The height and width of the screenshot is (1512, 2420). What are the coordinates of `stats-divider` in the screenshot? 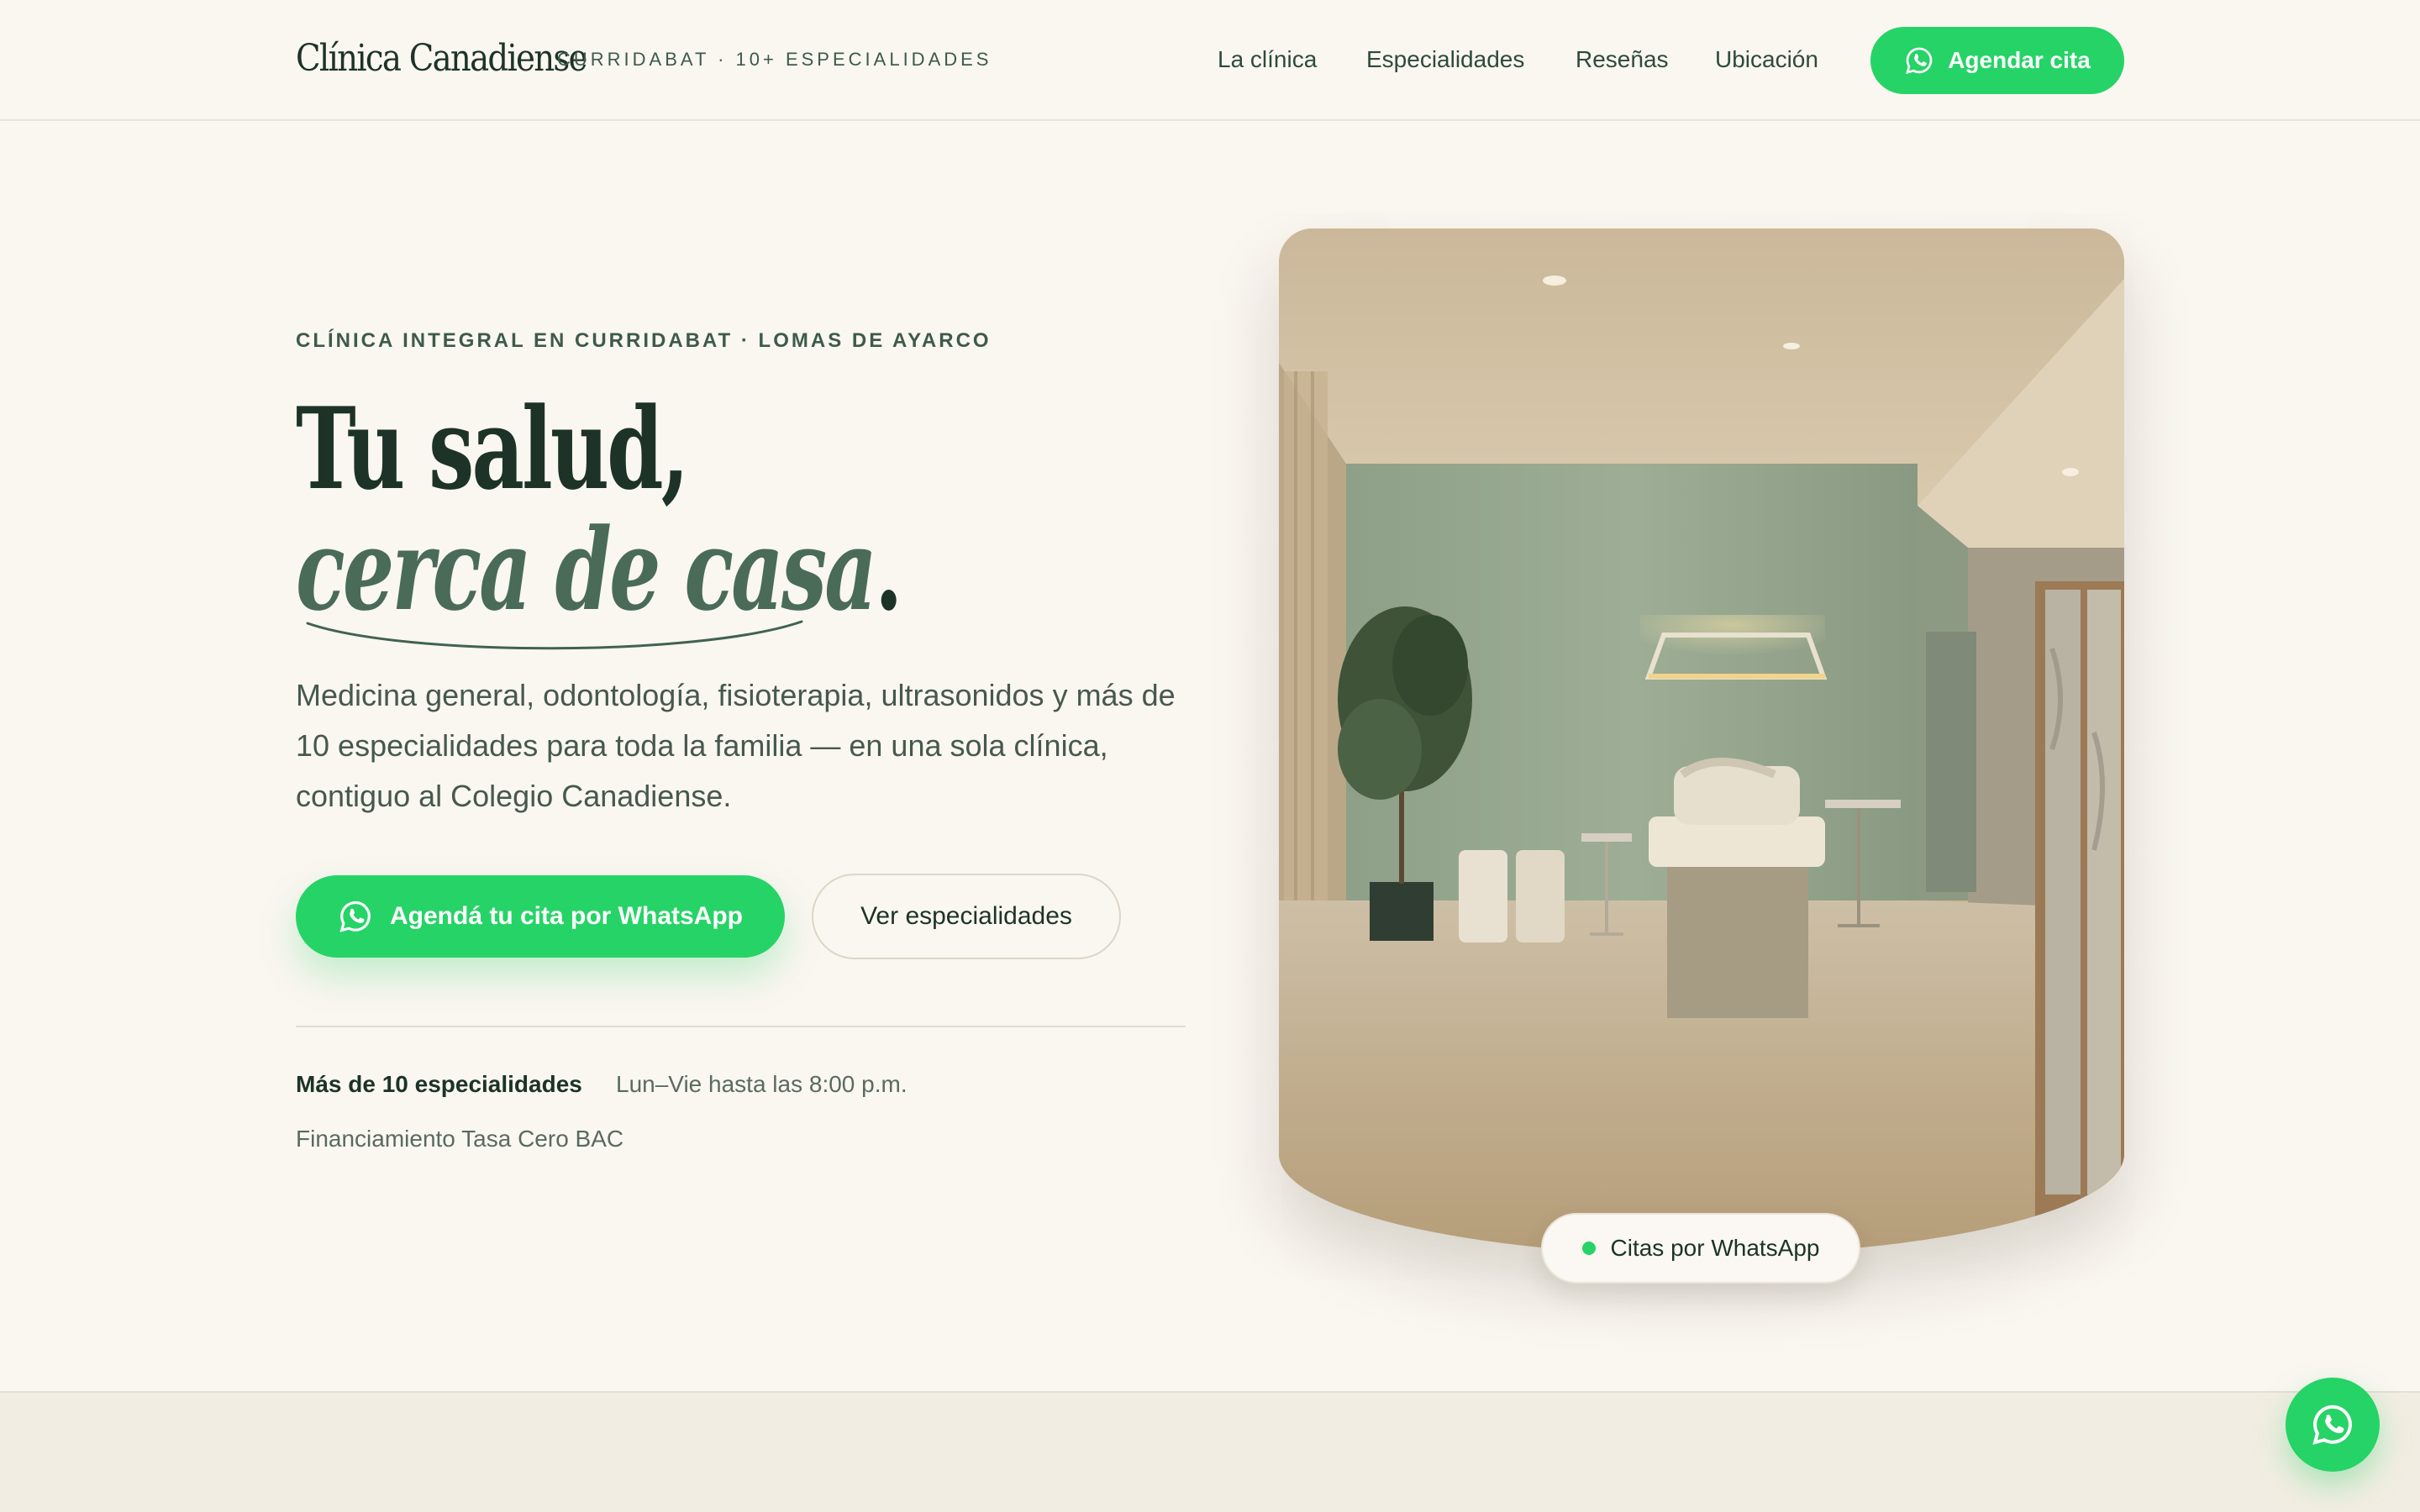 It's located at (741, 1026).